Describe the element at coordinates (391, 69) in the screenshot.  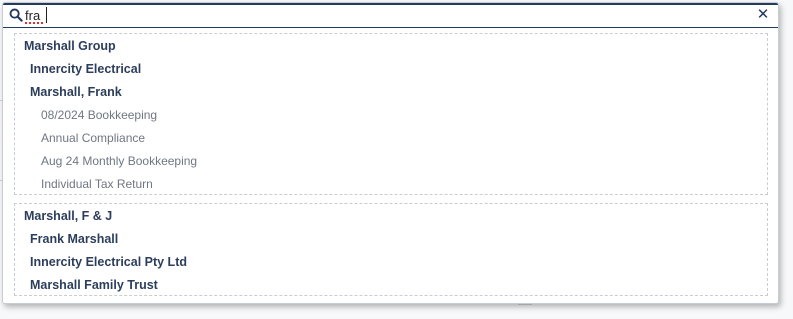
I see `result-entity: Innercity Electrical` at that location.